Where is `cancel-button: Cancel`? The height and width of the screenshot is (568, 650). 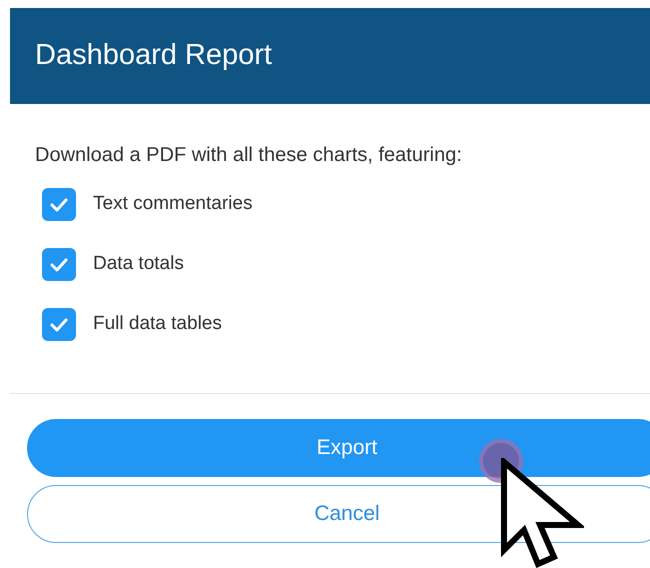
cancel-button: Cancel is located at coordinates (338, 514).